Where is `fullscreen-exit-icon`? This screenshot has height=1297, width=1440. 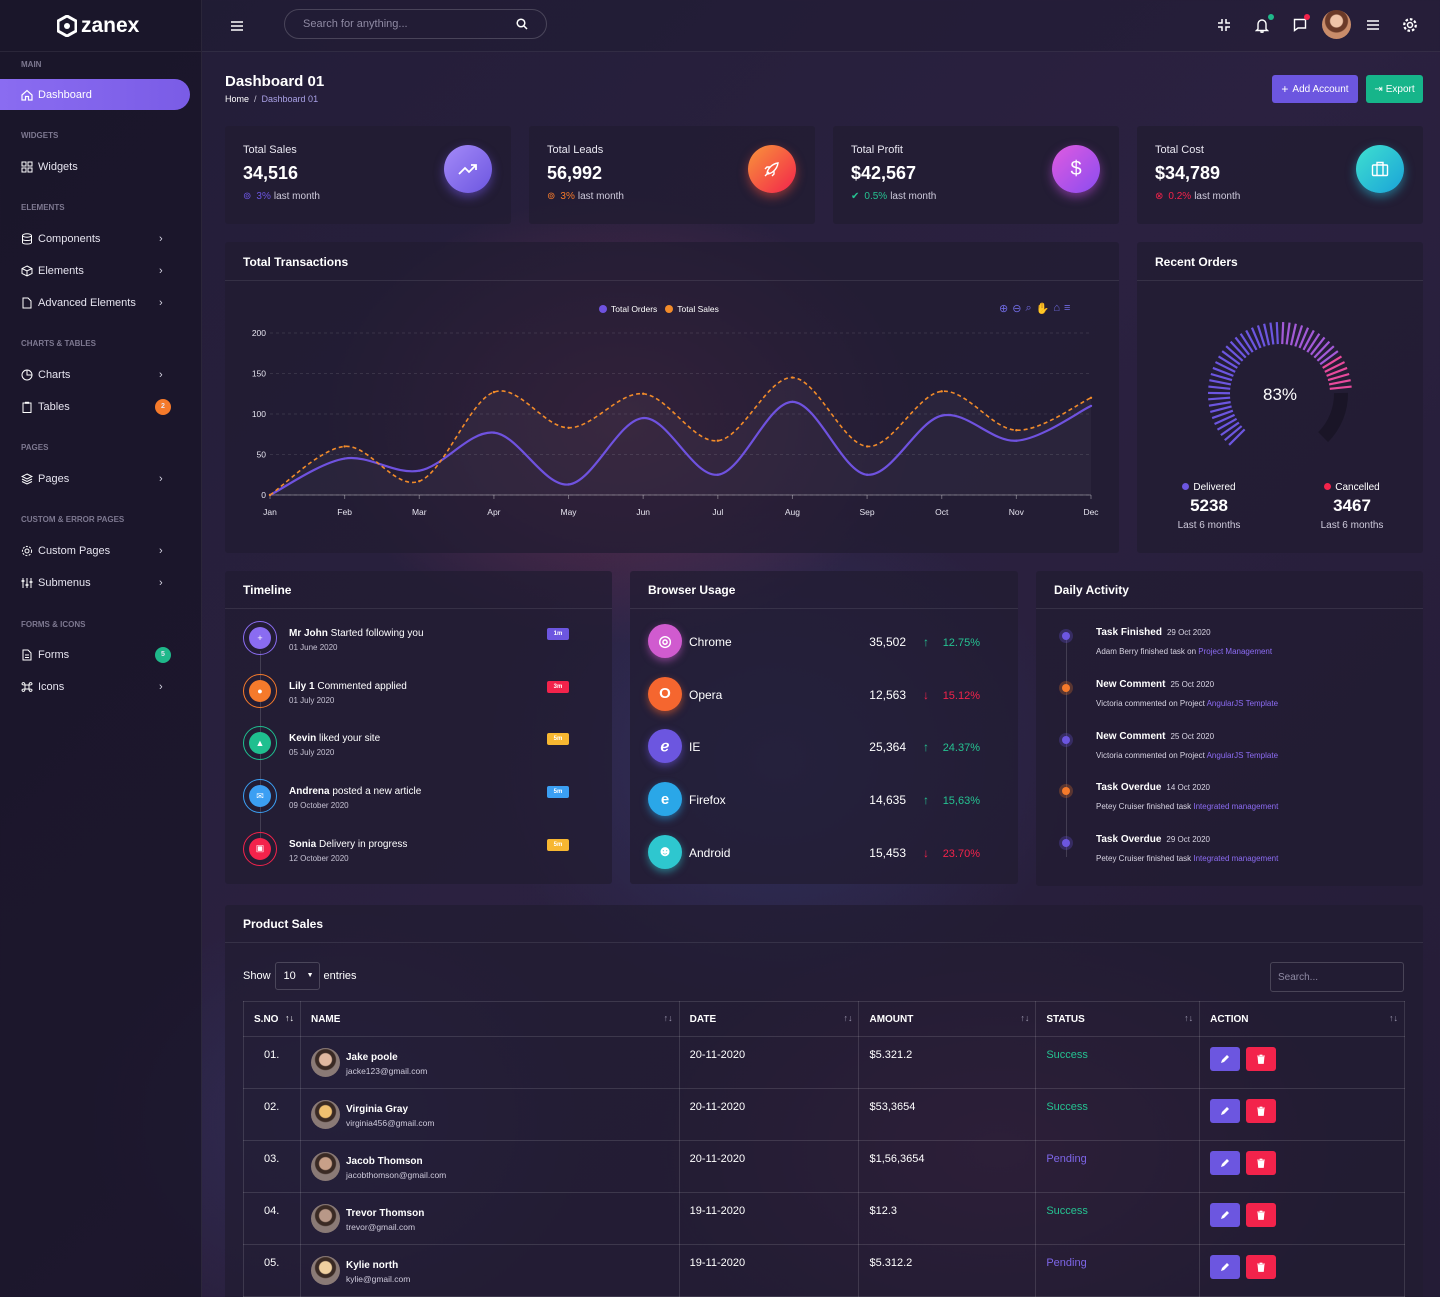
fullscreen-exit-icon is located at coordinates (1224, 25).